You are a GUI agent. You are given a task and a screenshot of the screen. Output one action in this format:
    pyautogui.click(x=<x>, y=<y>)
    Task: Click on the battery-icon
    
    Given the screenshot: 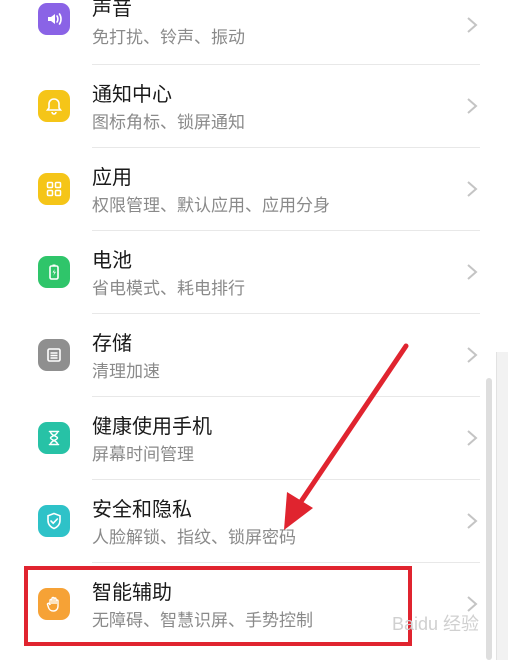 What is the action you would take?
    pyautogui.click(x=54, y=272)
    